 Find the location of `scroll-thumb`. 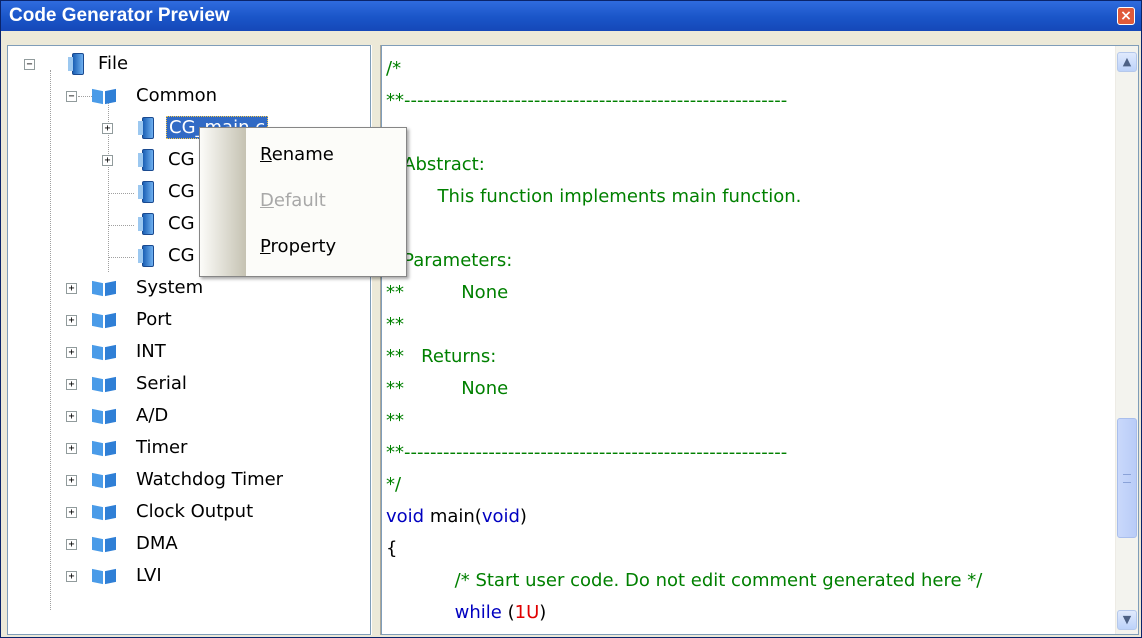

scroll-thumb is located at coordinates (1127, 478).